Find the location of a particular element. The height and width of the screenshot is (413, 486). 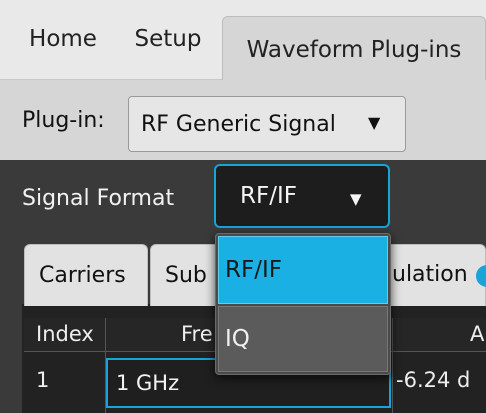

dropdown-option-iq: IQ is located at coordinates (303, 339).